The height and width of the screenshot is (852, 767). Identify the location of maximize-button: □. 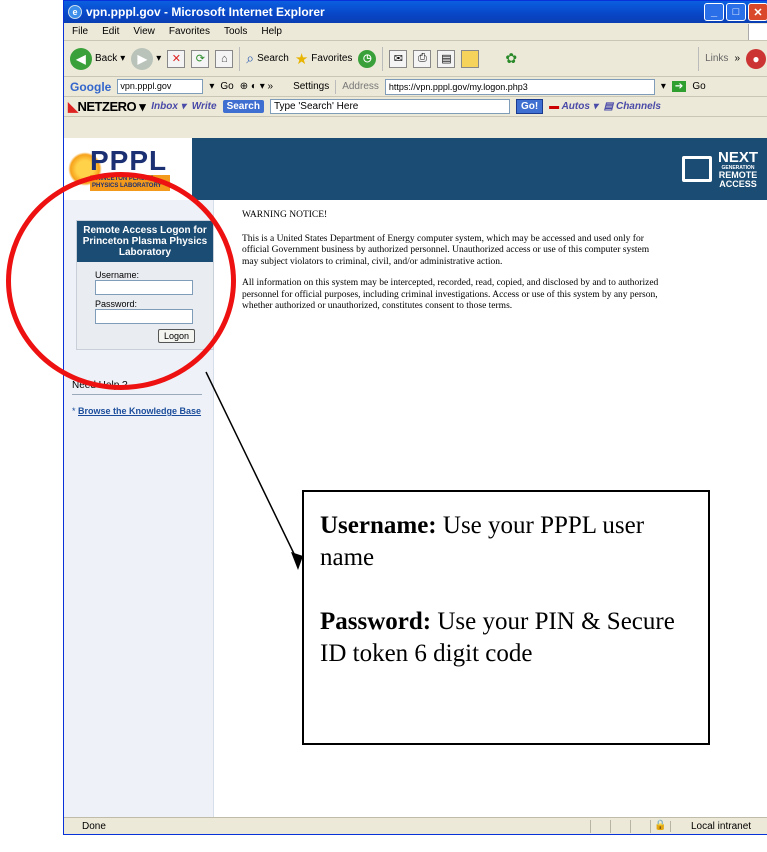
(736, 12).